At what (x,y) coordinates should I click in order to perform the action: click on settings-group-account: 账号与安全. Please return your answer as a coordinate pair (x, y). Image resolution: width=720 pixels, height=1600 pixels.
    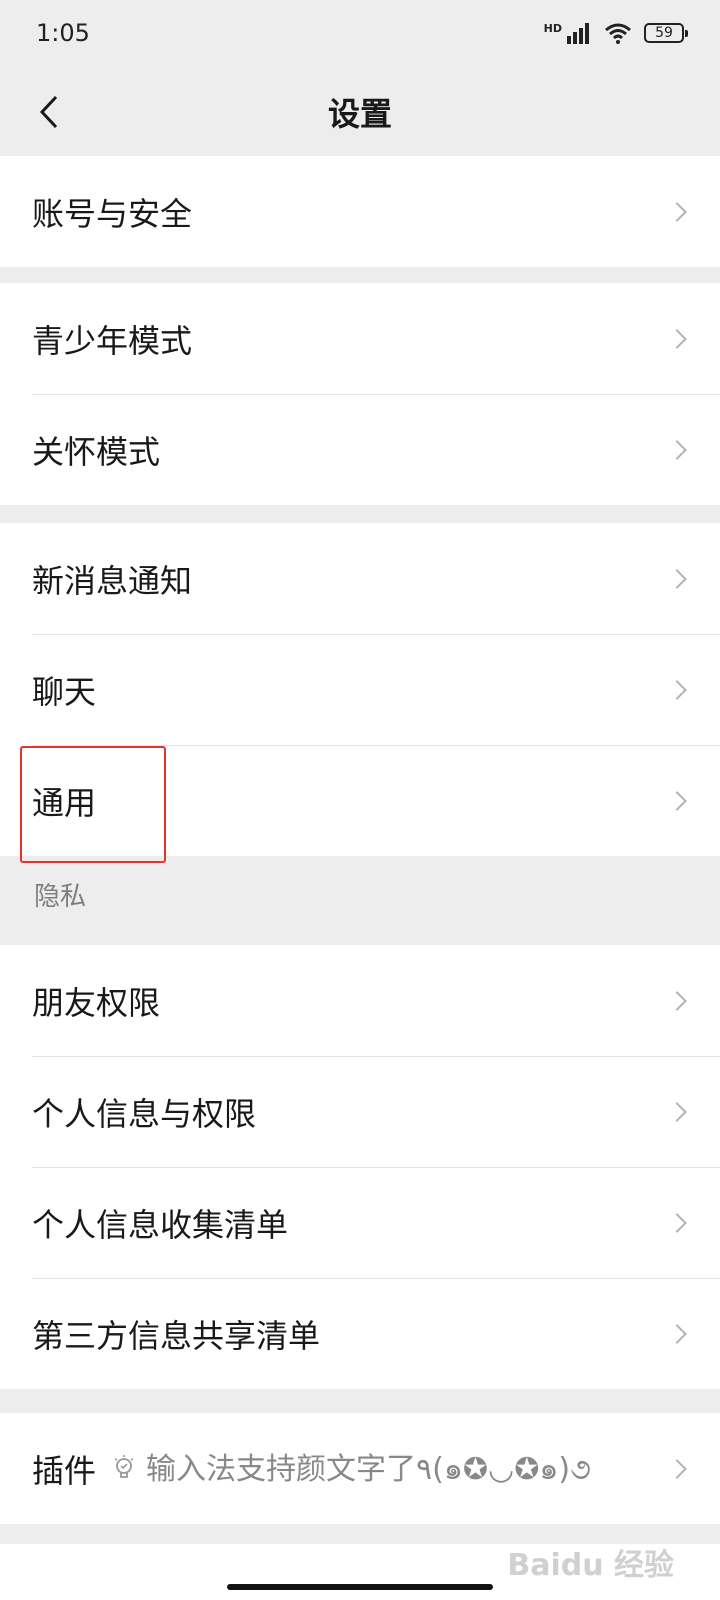
    Looking at the image, I should click on (360, 211).